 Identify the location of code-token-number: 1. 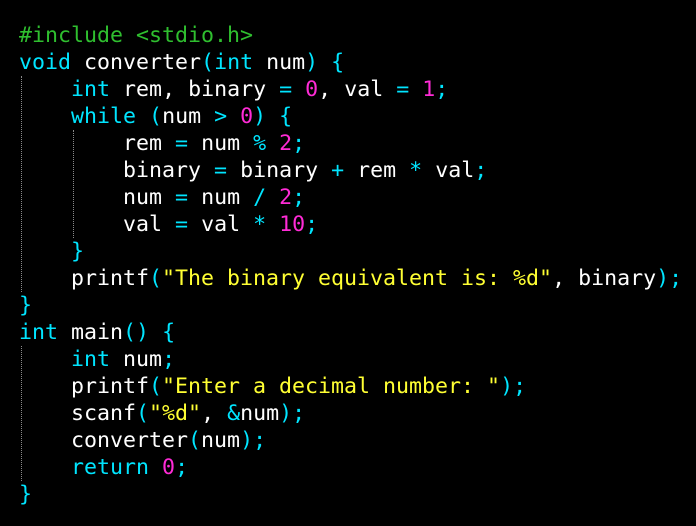
(429, 89).